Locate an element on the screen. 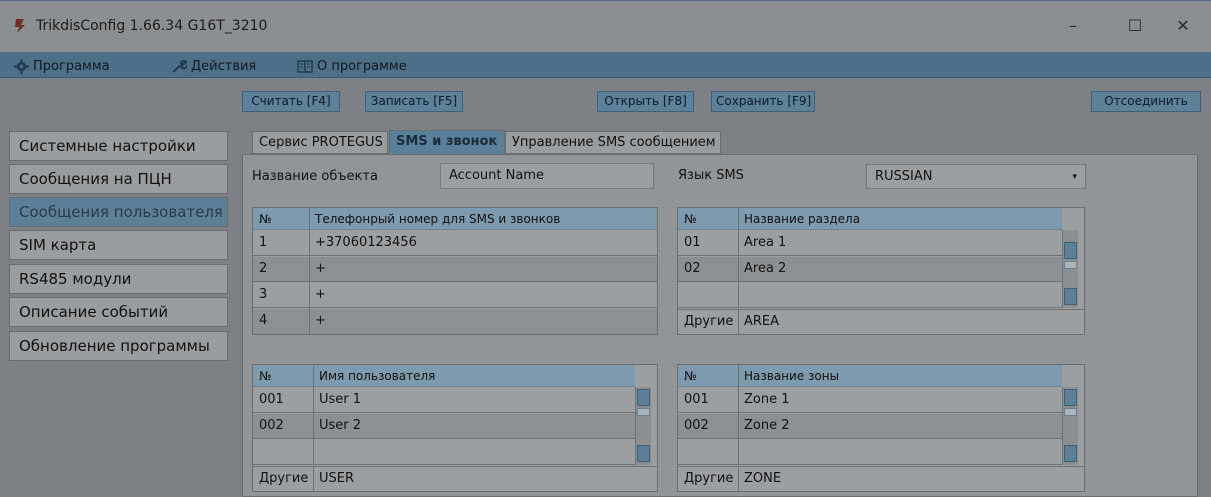 The height and width of the screenshot is (497, 1211). open-button: Открыть [F8] is located at coordinates (645, 101).